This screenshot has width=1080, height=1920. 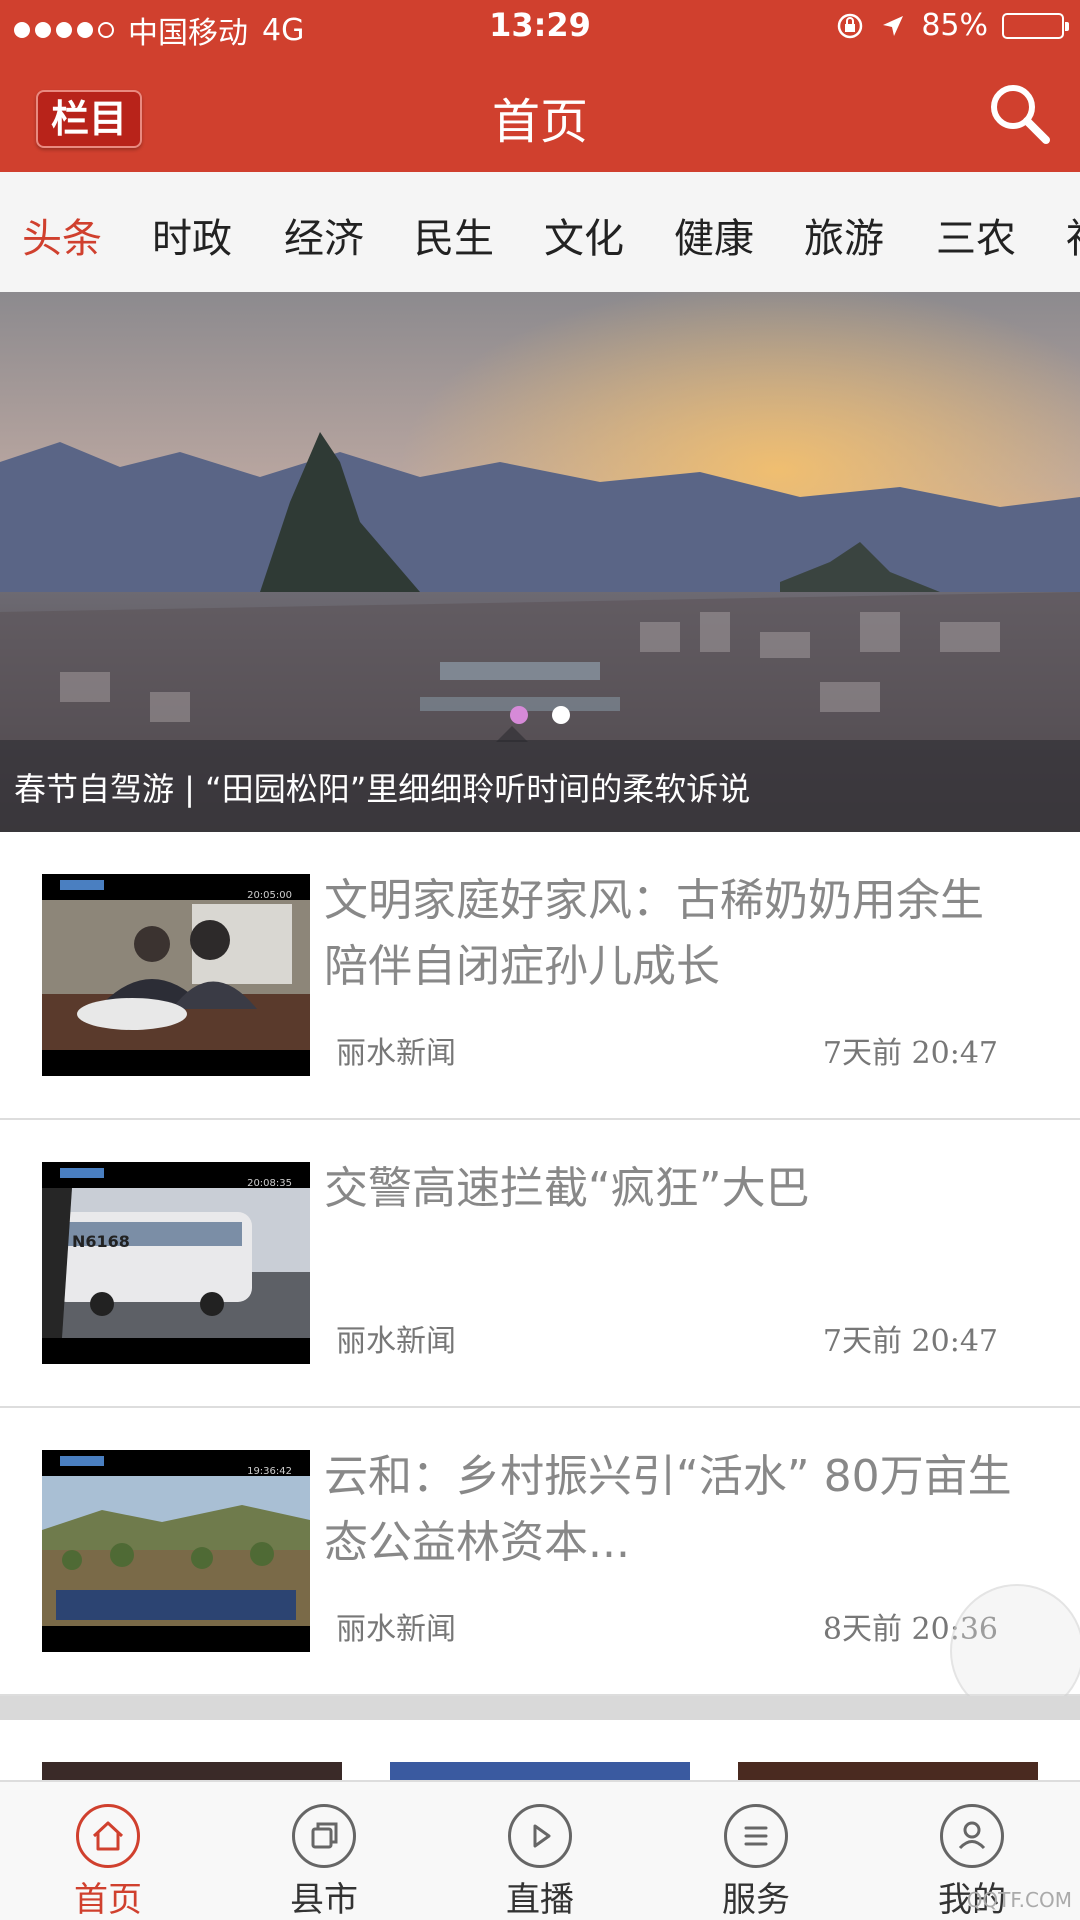 I want to click on nav-counties: 县市, so click(x=324, y=1851).